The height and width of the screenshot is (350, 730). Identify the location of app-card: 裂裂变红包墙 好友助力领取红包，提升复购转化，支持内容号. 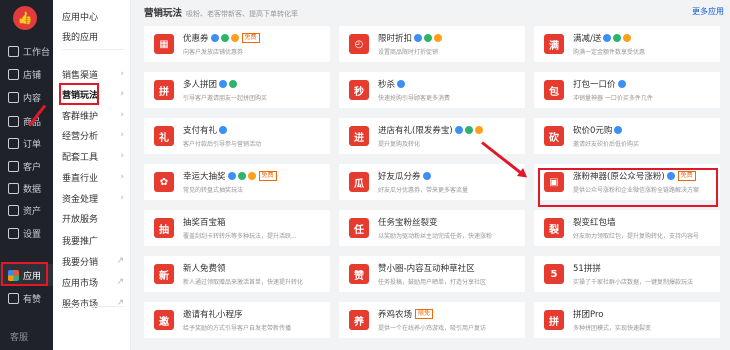
(627, 228).